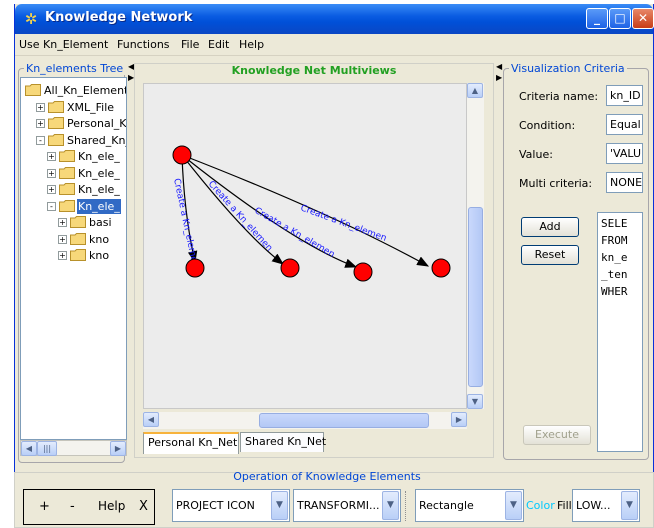 The height and width of the screenshot is (528, 654). Describe the element at coordinates (75, 68) in the screenshot. I see `tree-panel-title: Kn_elements Tree` at that location.